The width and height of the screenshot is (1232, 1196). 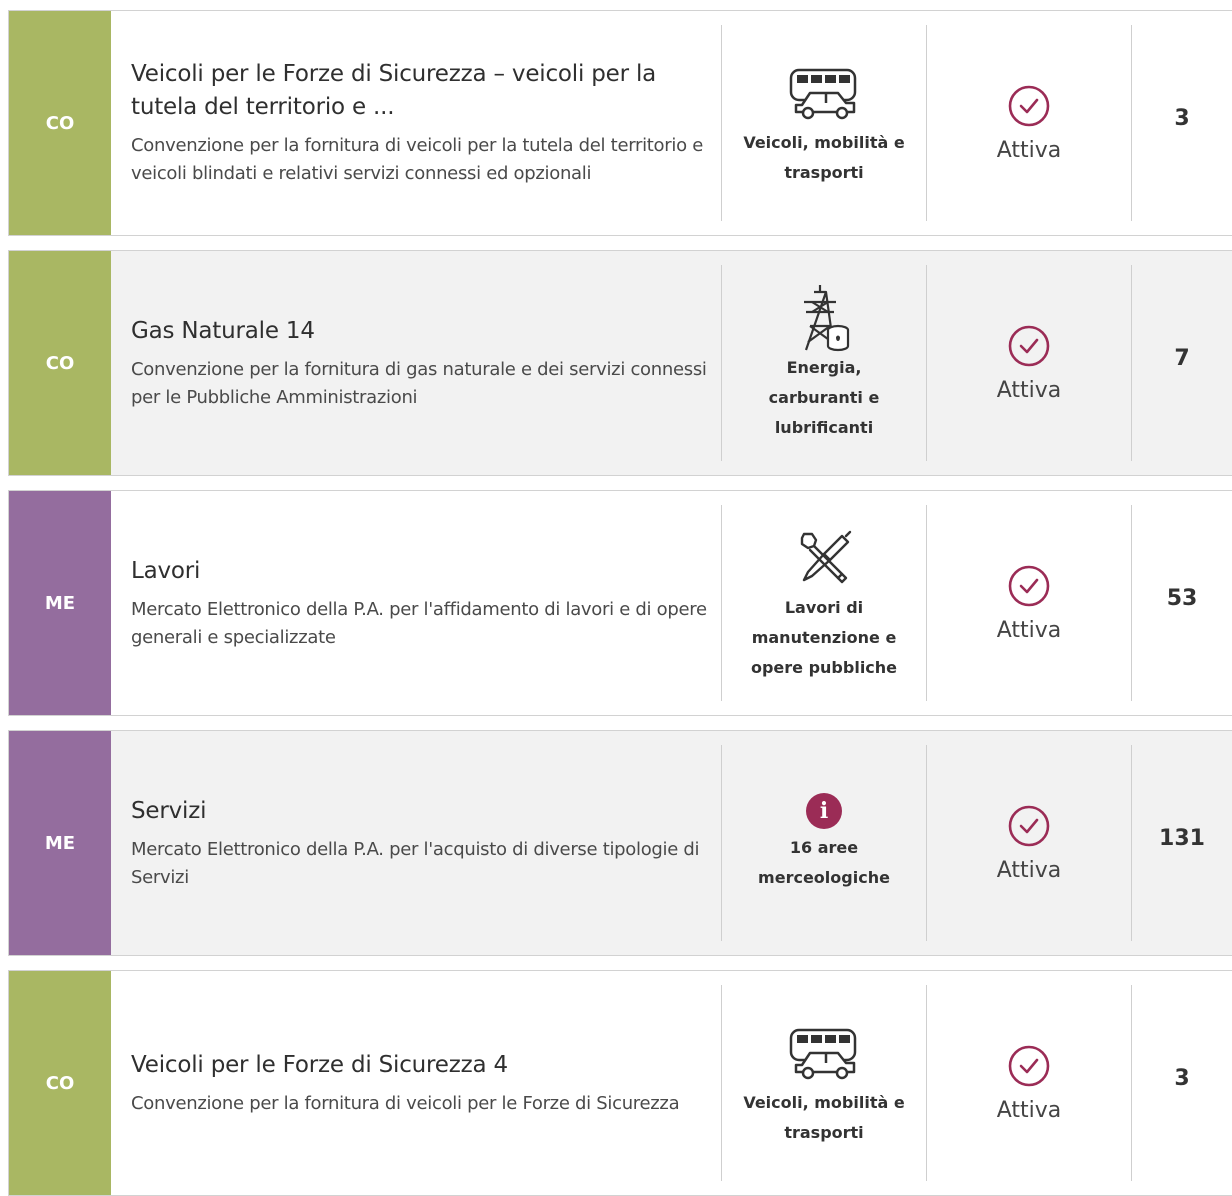 I want to click on count-value: 7, so click(x=1181, y=363).